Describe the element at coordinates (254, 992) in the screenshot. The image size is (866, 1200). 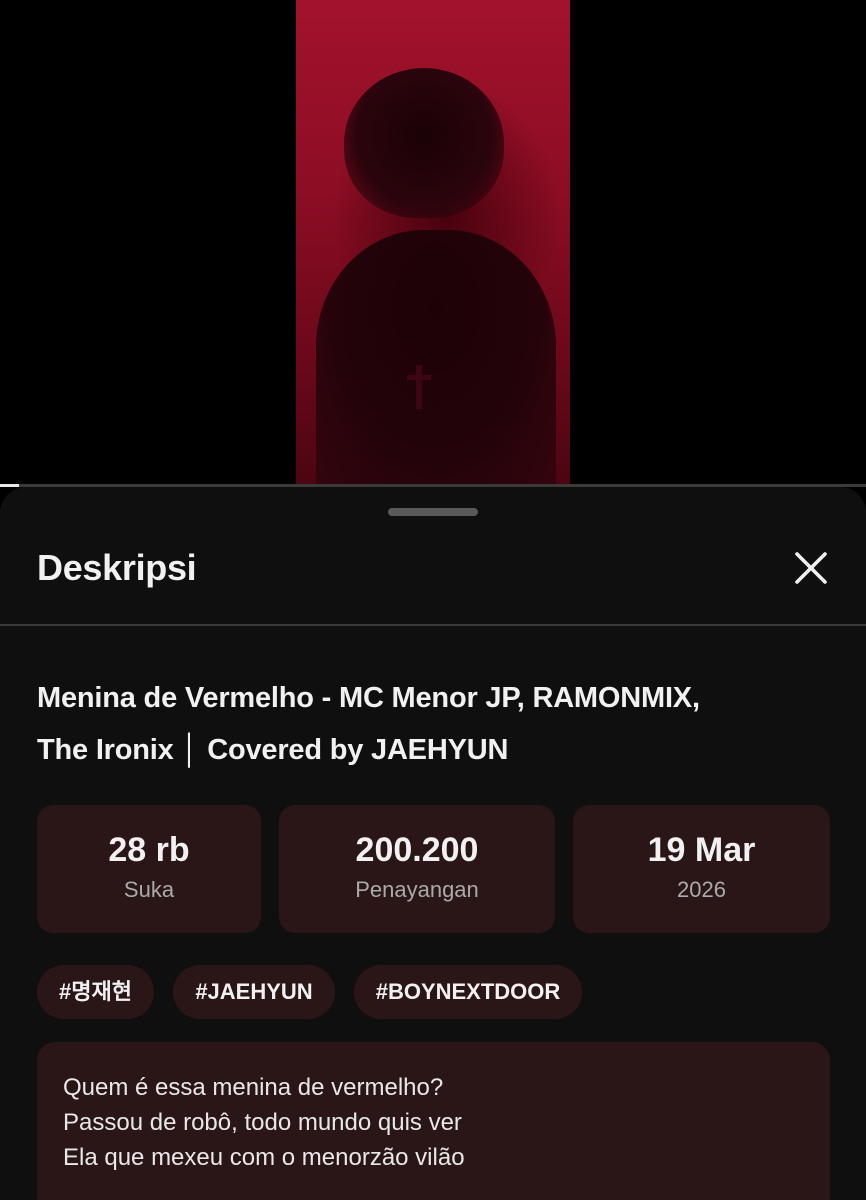
I see `hashtag-chip: #JAEHYUN` at that location.